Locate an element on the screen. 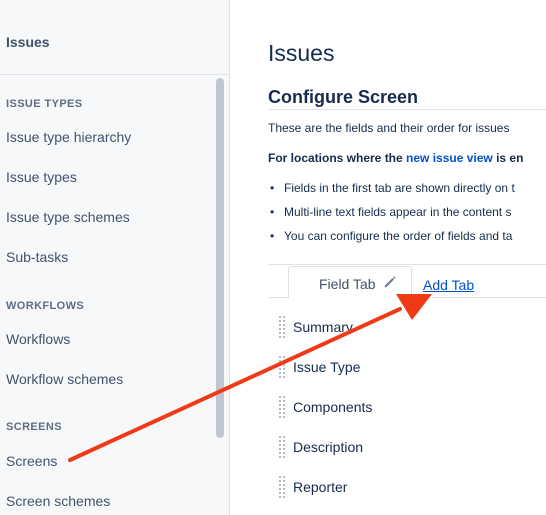 This screenshot has height=515, width=546. sidebar-item-workflows: Workflows is located at coordinates (38, 339).